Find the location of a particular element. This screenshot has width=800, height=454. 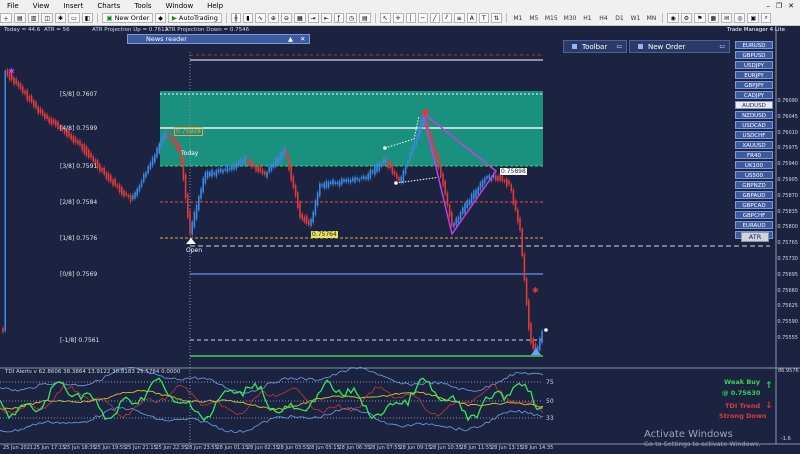

menu-help: Help is located at coordinates (215, 6).